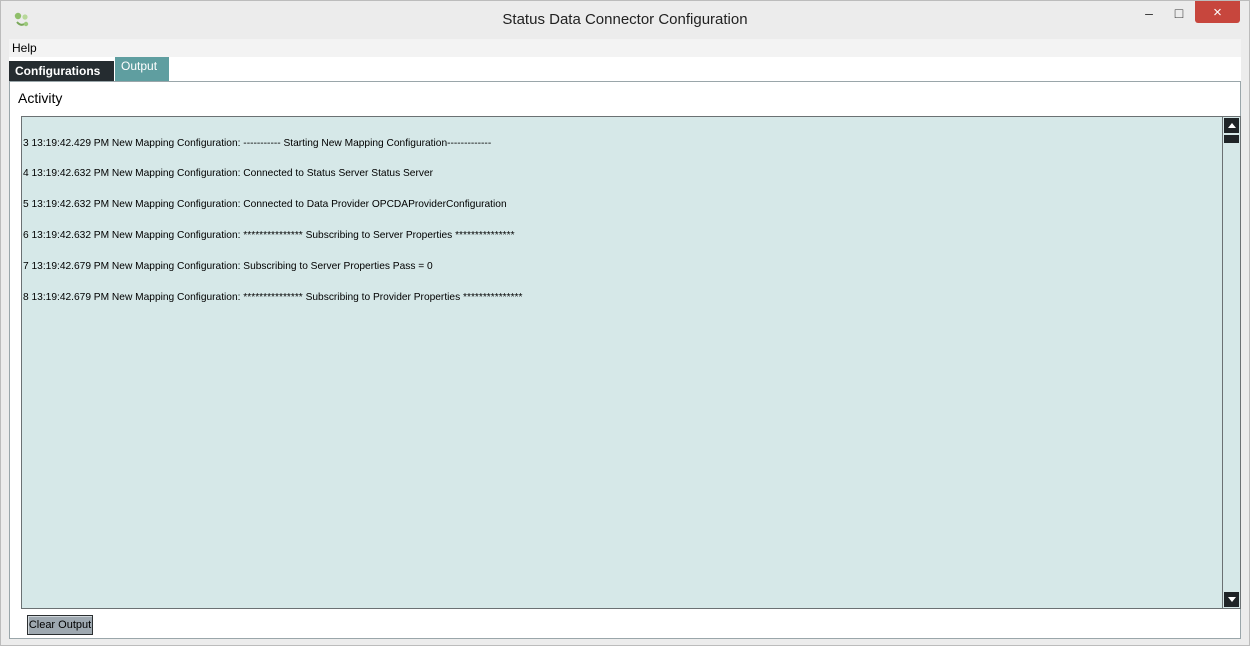 This screenshot has height=646, width=1250. What do you see at coordinates (1231, 139) in the screenshot?
I see `scrollbar-thumb` at bounding box center [1231, 139].